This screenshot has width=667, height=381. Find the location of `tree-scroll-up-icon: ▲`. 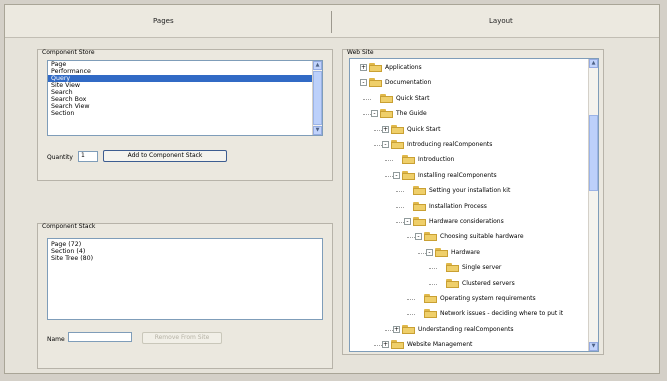

tree-scroll-up-icon: ▲ is located at coordinates (593, 63).